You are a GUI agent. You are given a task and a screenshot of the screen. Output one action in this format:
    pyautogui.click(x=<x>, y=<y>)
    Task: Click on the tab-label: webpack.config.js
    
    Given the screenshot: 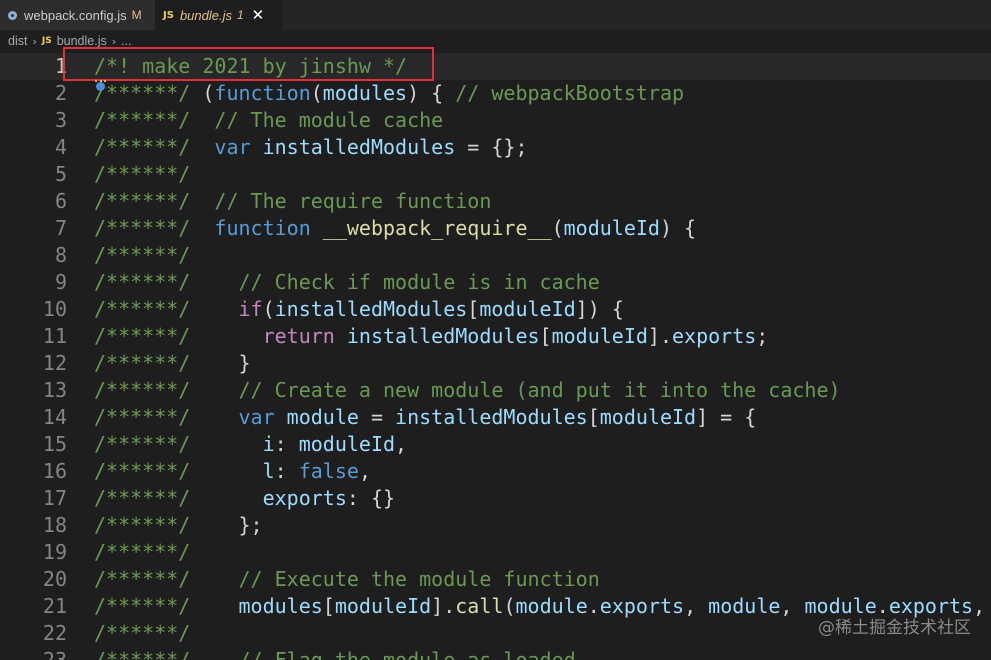 What is the action you would take?
    pyautogui.click(x=75, y=15)
    